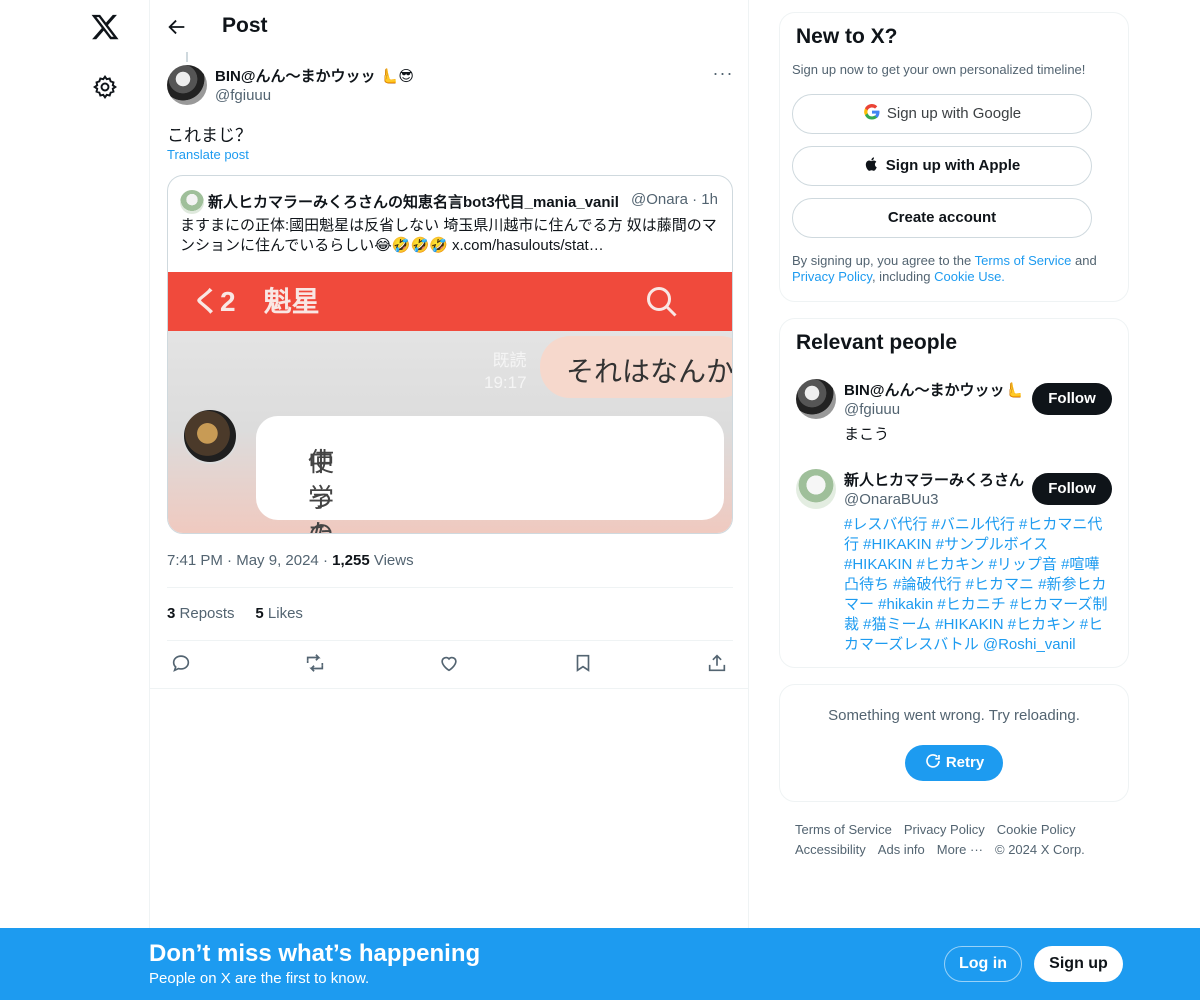 The height and width of the screenshot is (1000, 1200). I want to click on person-handle: @fgiuuu, so click(872, 409).